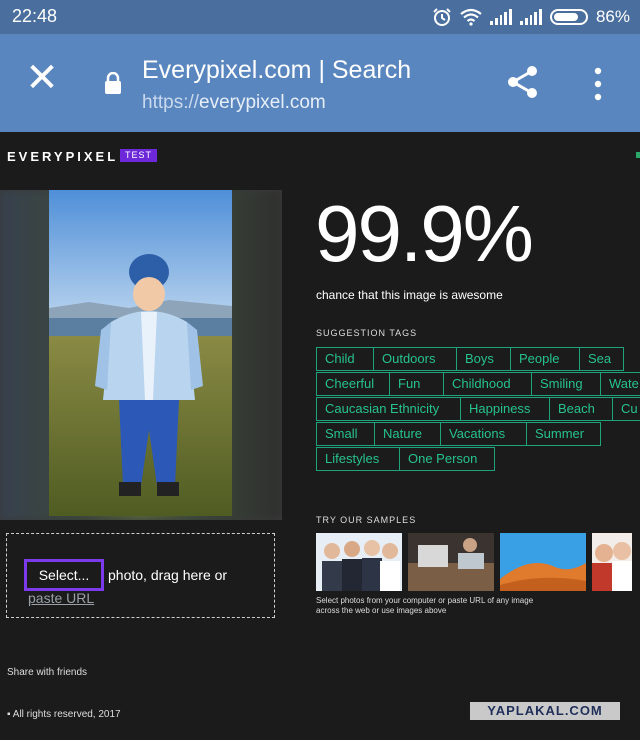 The height and width of the screenshot is (740, 640). What do you see at coordinates (612, 562) in the screenshot?
I see `sample-smiling-people` at bounding box center [612, 562].